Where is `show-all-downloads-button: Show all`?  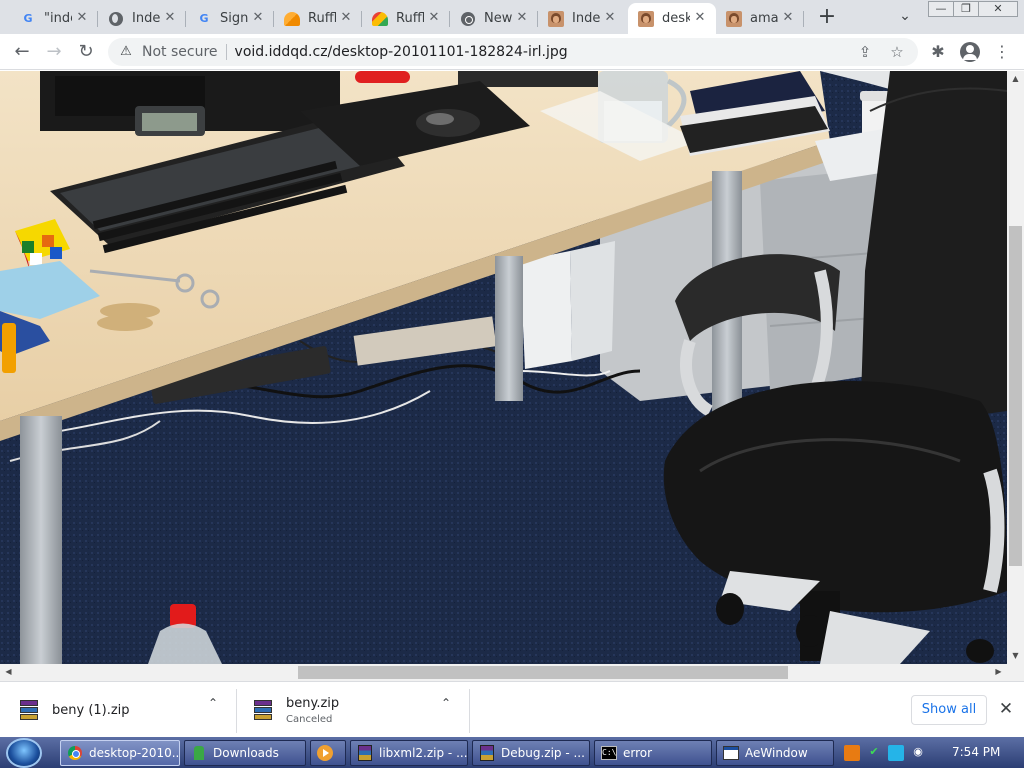 show-all-downloads-button: Show all is located at coordinates (949, 710).